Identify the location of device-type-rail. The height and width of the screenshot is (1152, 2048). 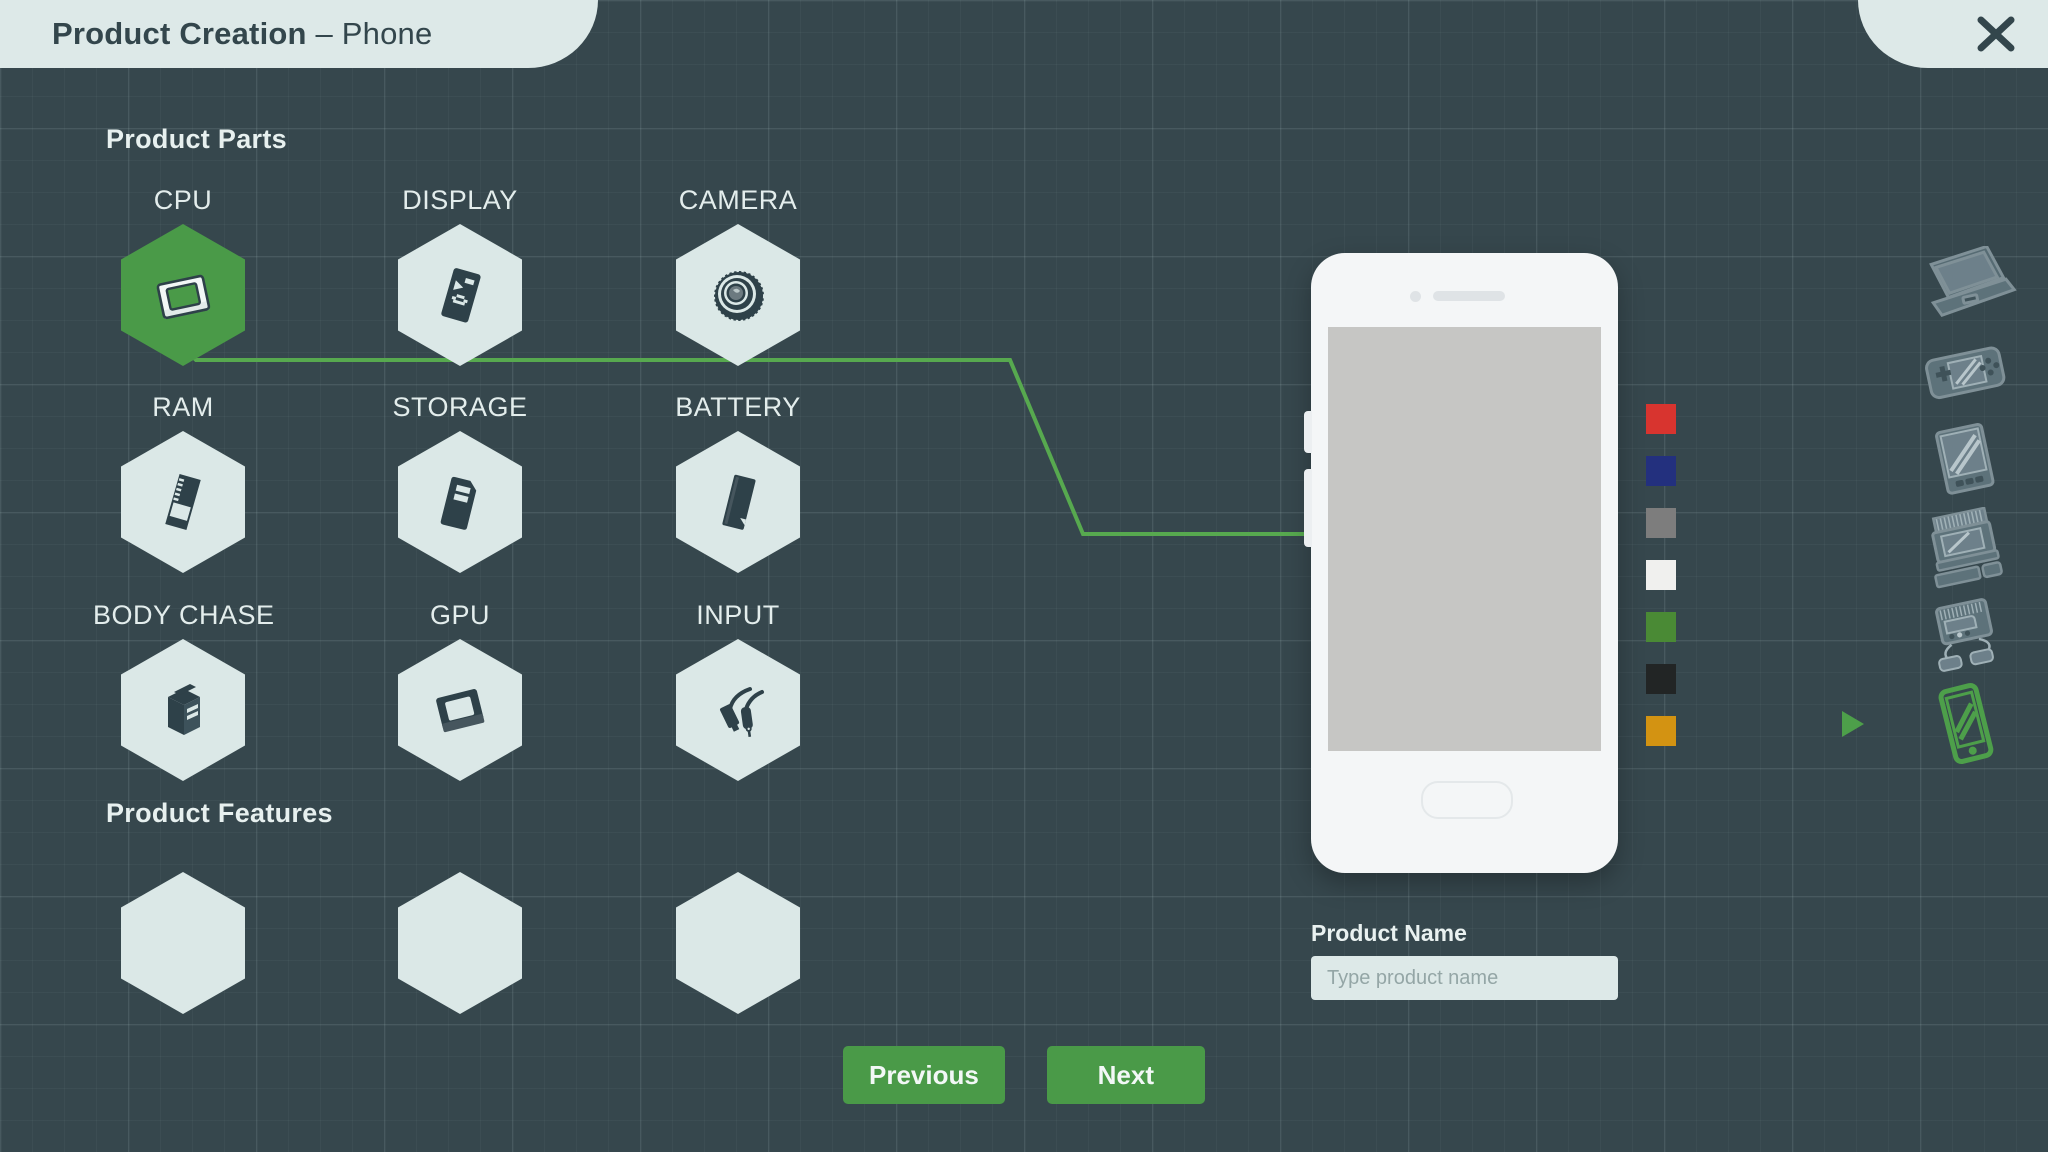
(1938, 504).